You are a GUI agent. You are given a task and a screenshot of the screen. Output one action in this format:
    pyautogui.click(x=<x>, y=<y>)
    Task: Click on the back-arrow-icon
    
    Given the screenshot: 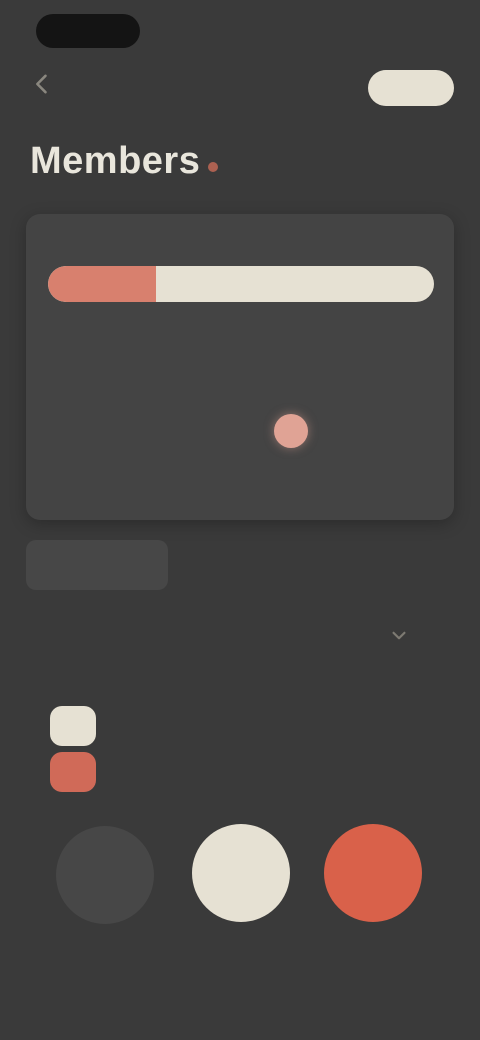 What is the action you would take?
    pyautogui.click(x=42, y=84)
    